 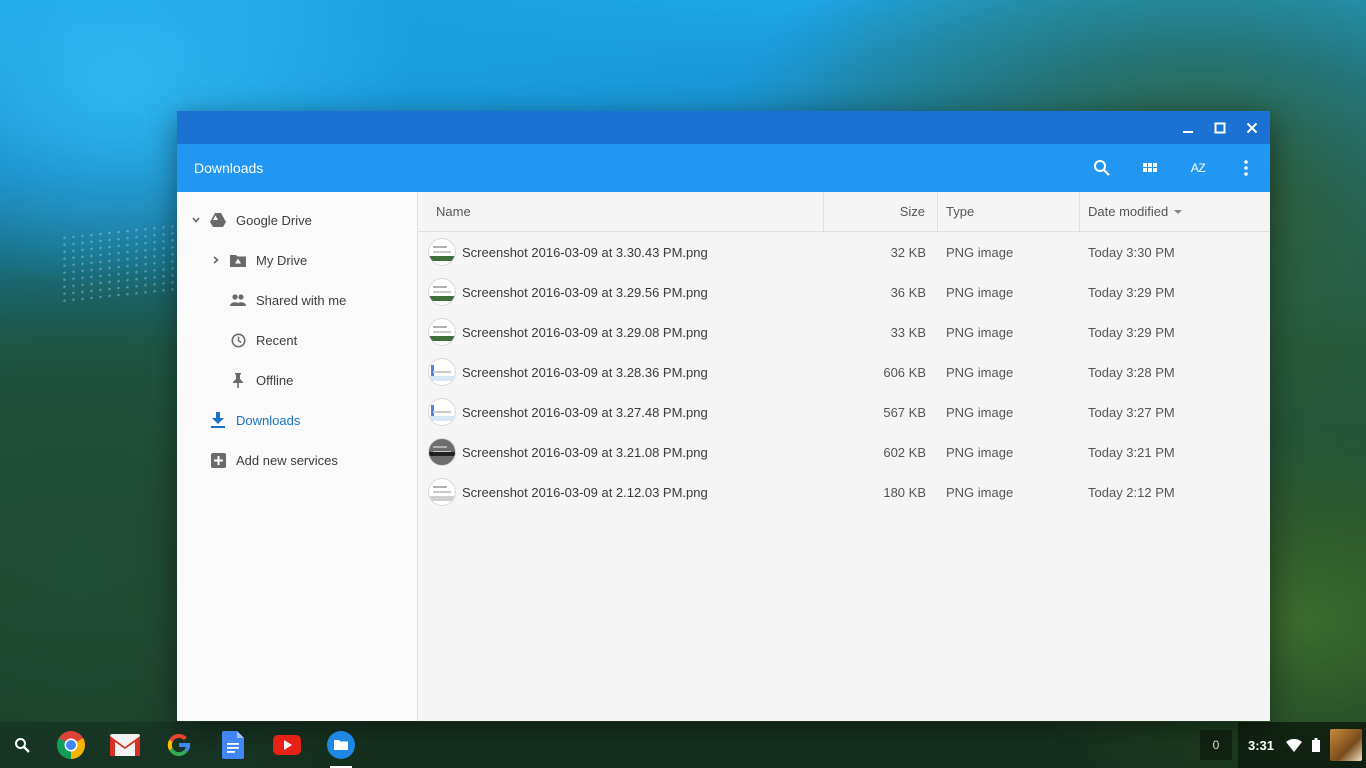 What do you see at coordinates (1188, 131) in the screenshot?
I see `minimize-icon` at bounding box center [1188, 131].